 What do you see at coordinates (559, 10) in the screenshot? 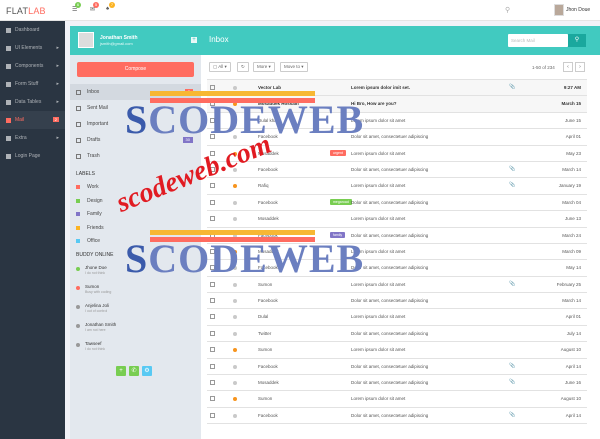
I see `avatar` at bounding box center [559, 10].